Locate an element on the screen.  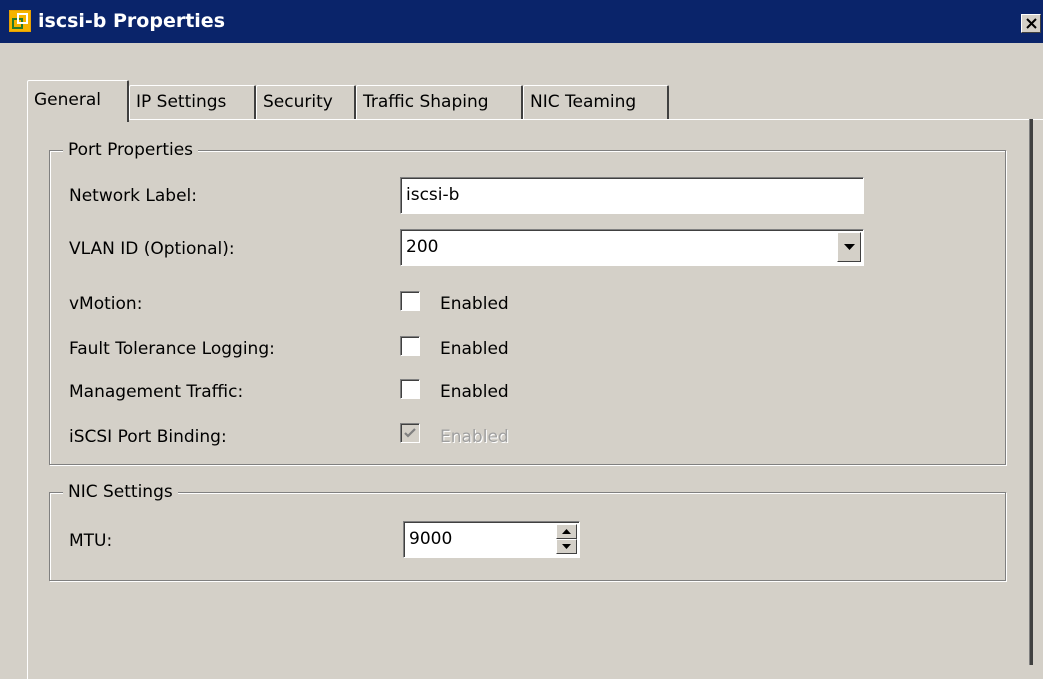
close-icon is located at coordinates (1031, 23).